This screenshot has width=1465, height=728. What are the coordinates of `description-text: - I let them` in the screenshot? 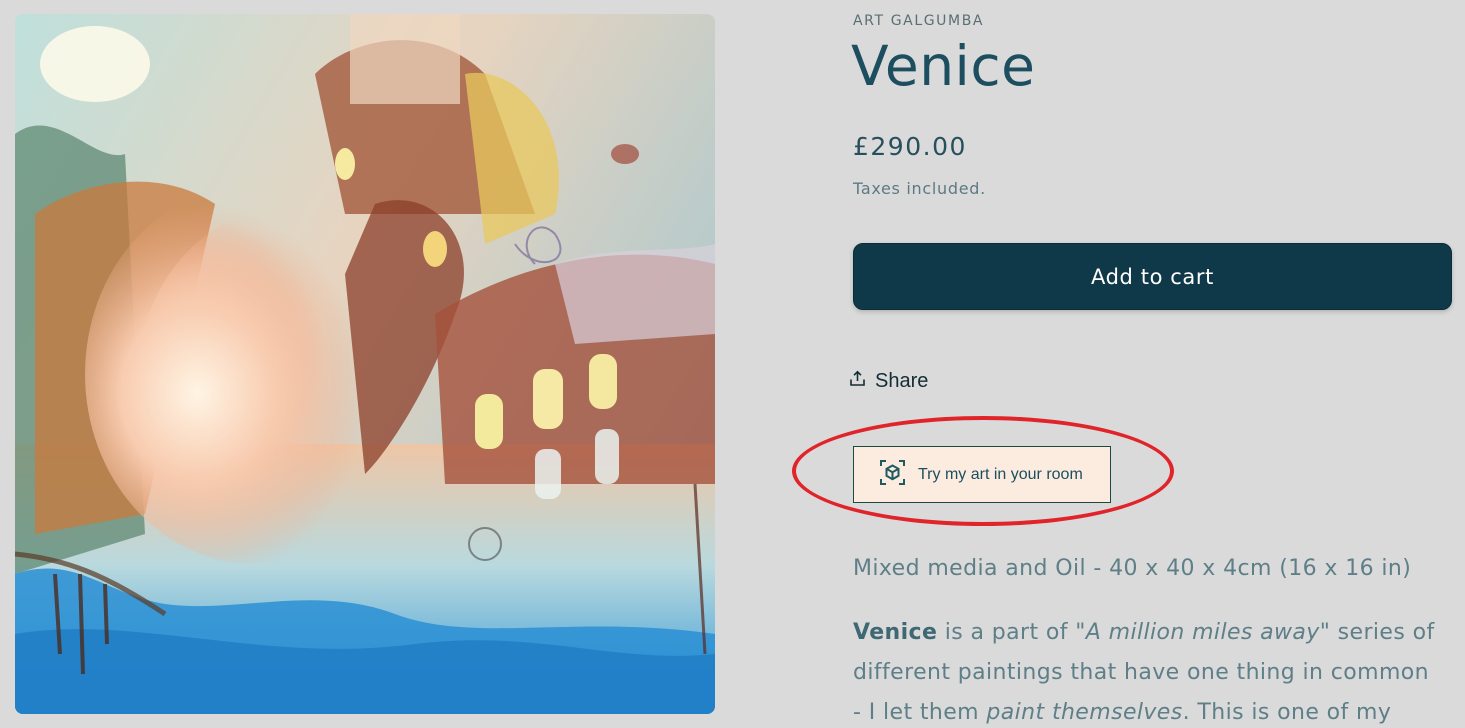 It's located at (920, 712).